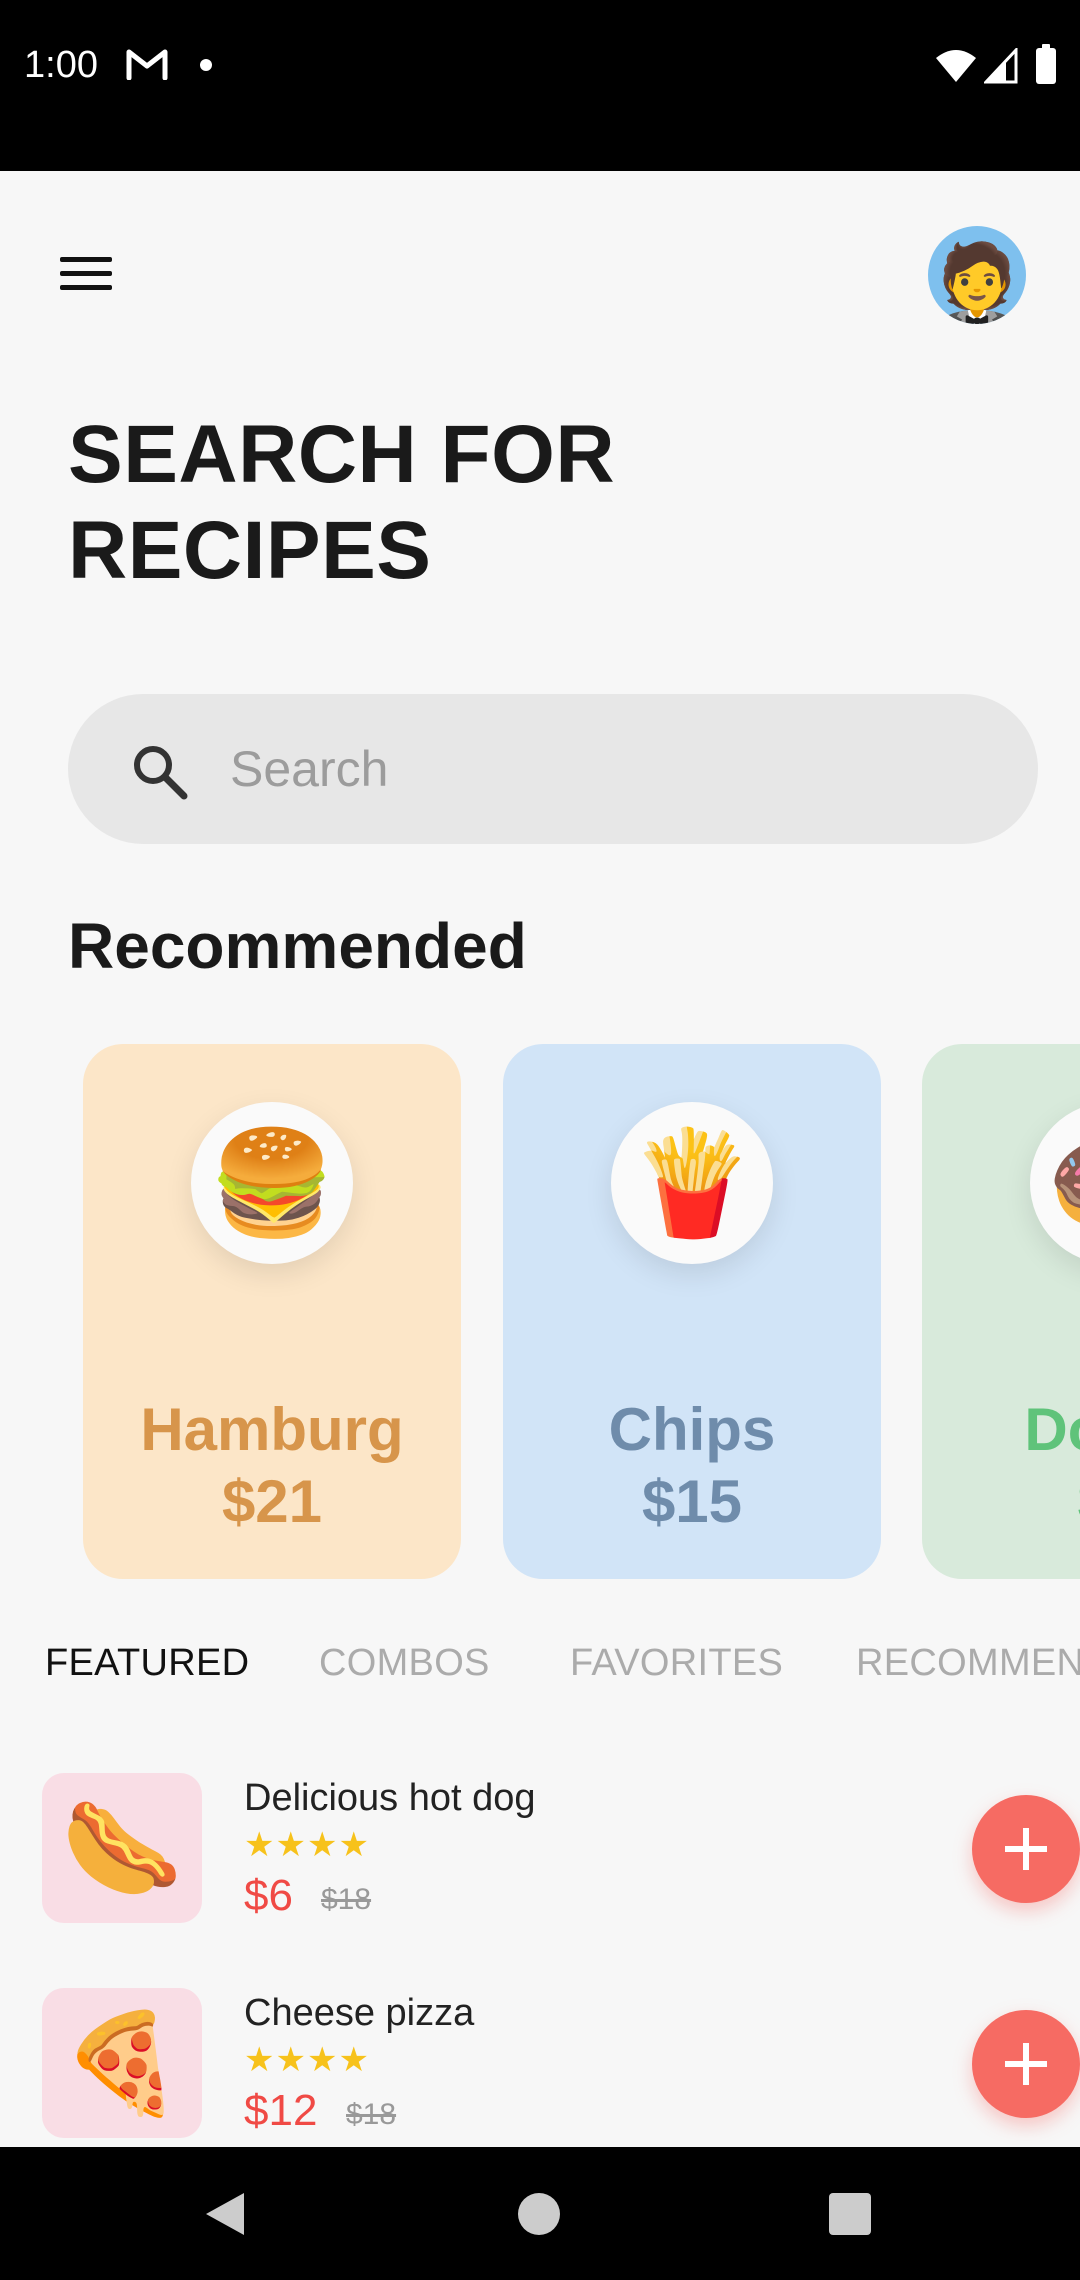  I want to click on hamburger-icon: 🍔, so click(272, 1183).